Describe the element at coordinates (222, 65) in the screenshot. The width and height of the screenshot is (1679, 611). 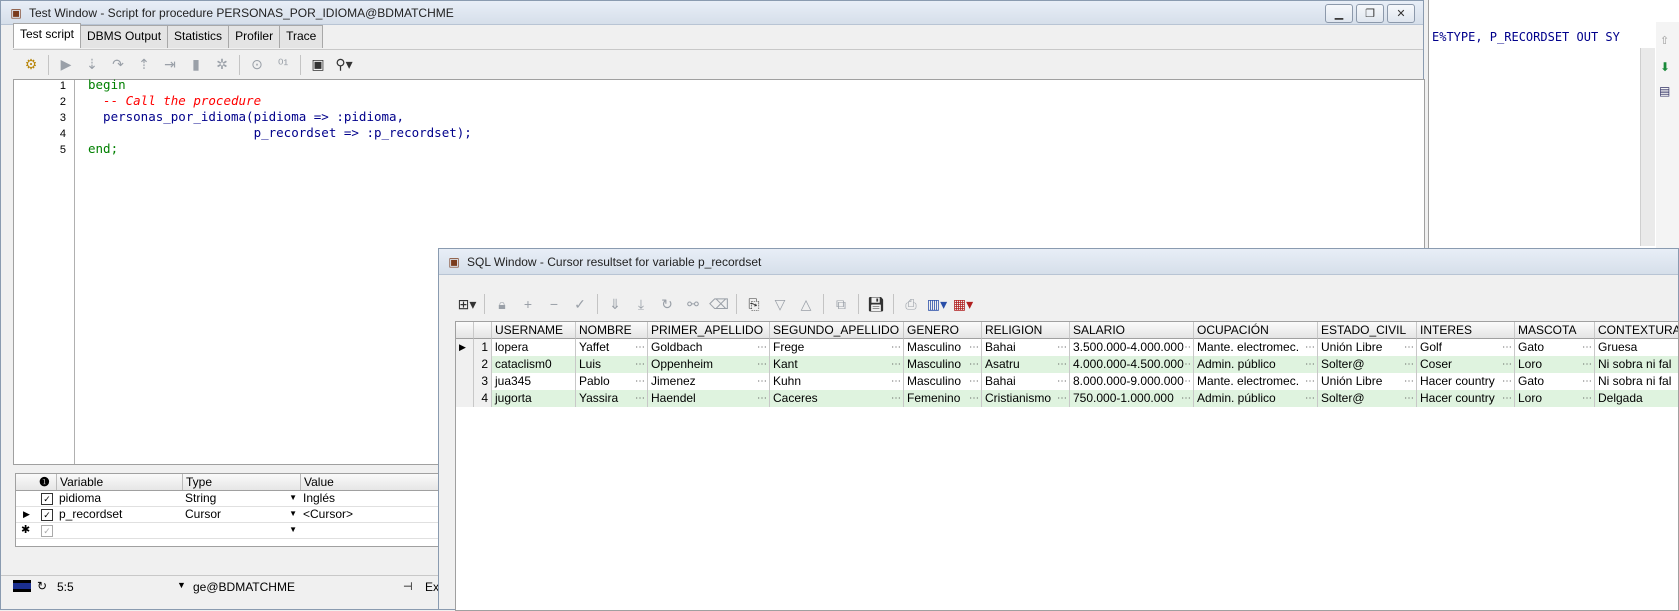
I see `breakpoint-icon: ✲` at that location.